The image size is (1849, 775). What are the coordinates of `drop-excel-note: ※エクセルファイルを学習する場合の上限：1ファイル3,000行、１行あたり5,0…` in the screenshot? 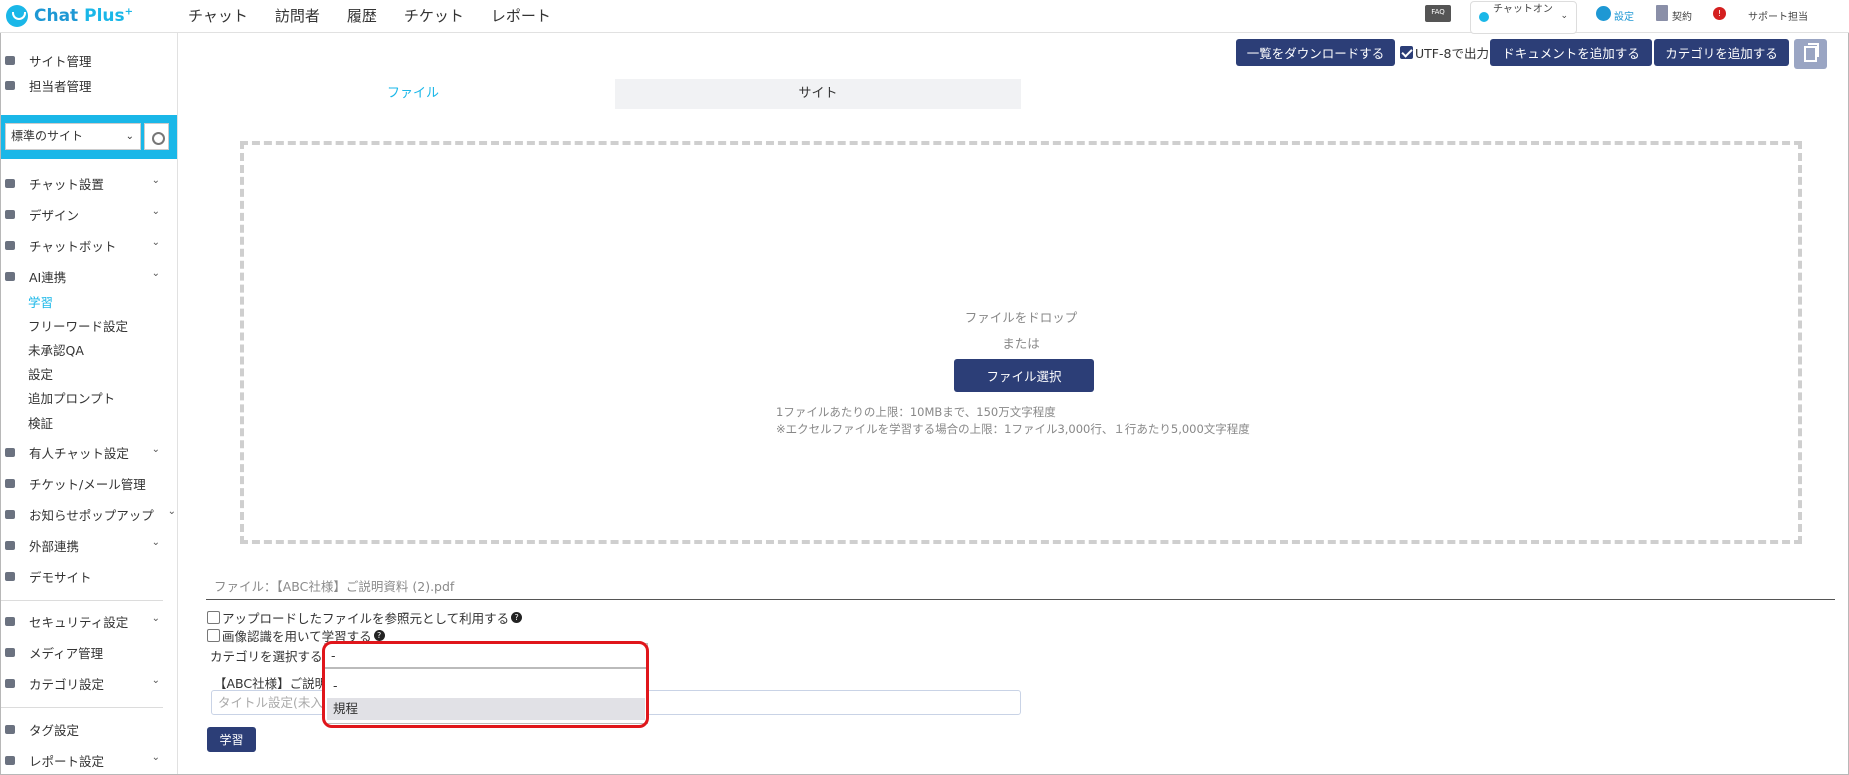 It's located at (1013, 429).